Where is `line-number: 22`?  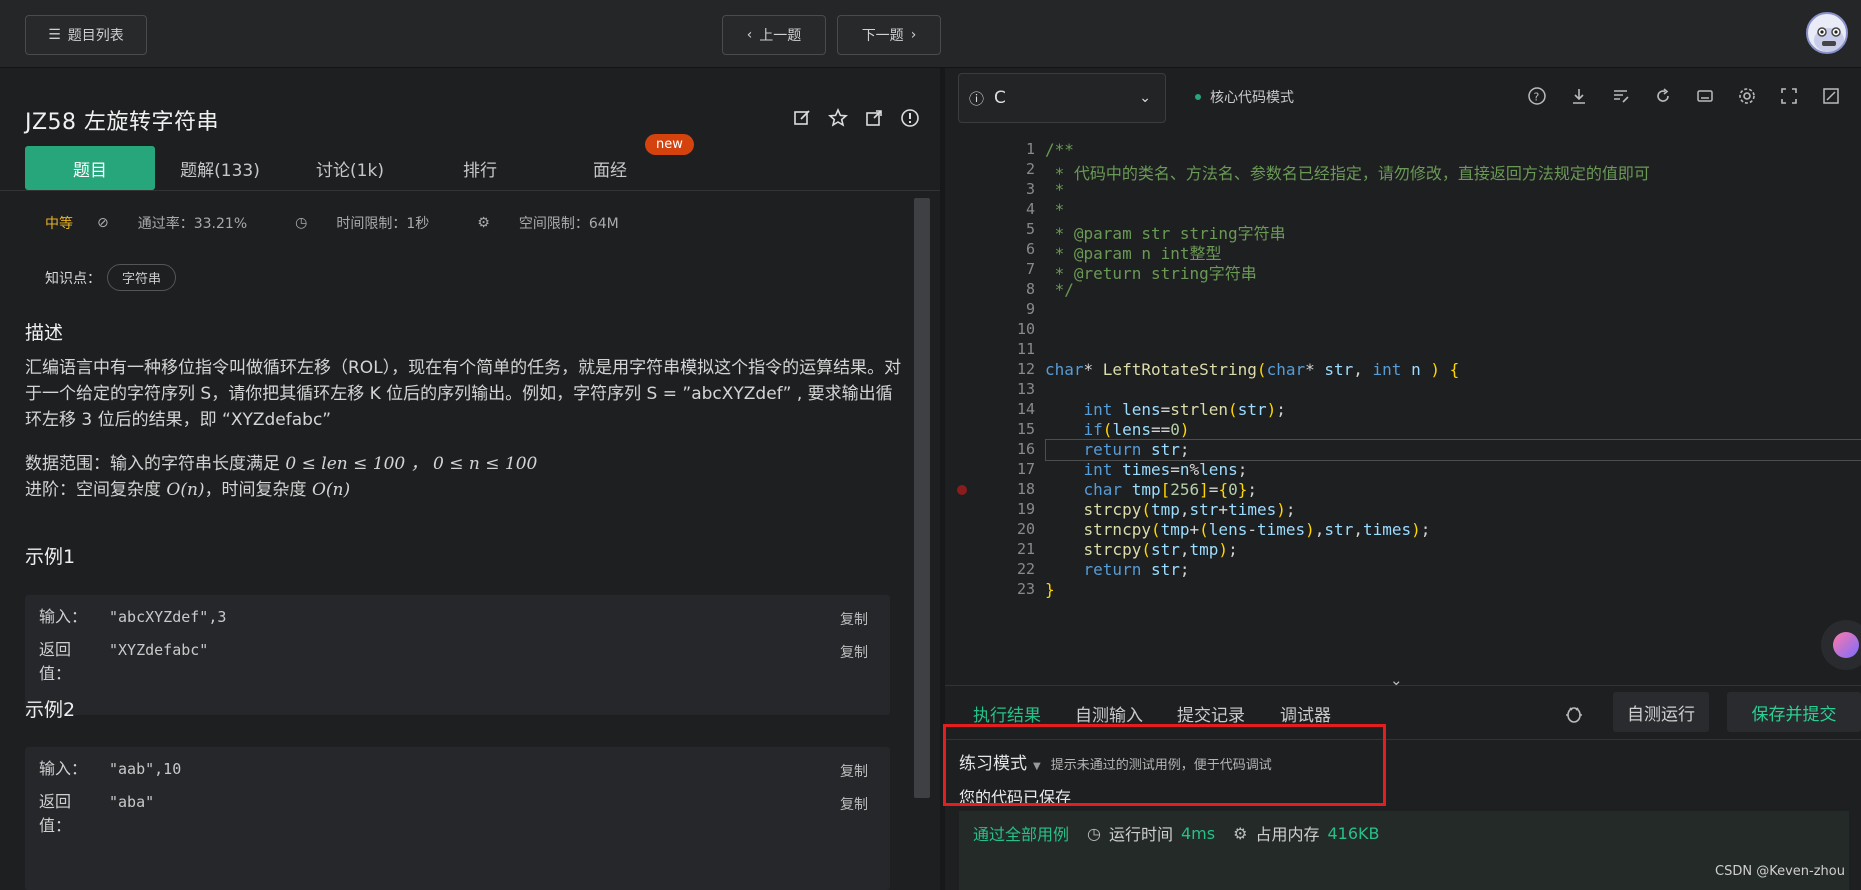 line-number: 22 is located at coordinates (1015, 569).